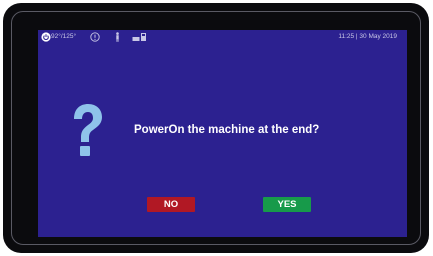 Image resolution: width=433 pixels, height=256 pixels. I want to click on printer-icon, so click(140, 37).